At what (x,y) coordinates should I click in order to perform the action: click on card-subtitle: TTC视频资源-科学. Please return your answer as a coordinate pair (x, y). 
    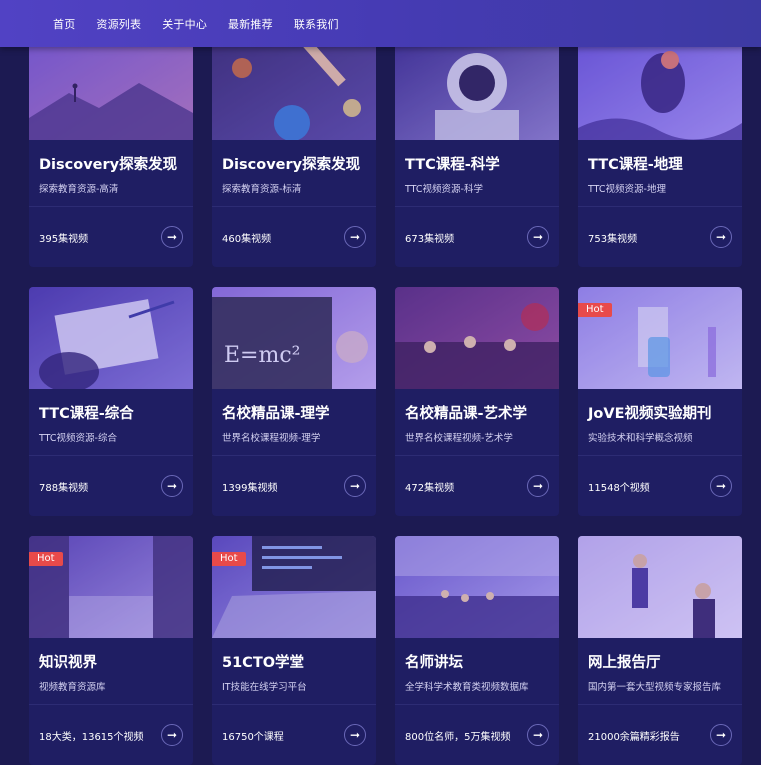
    Looking at the image, I should click on (444, 189).